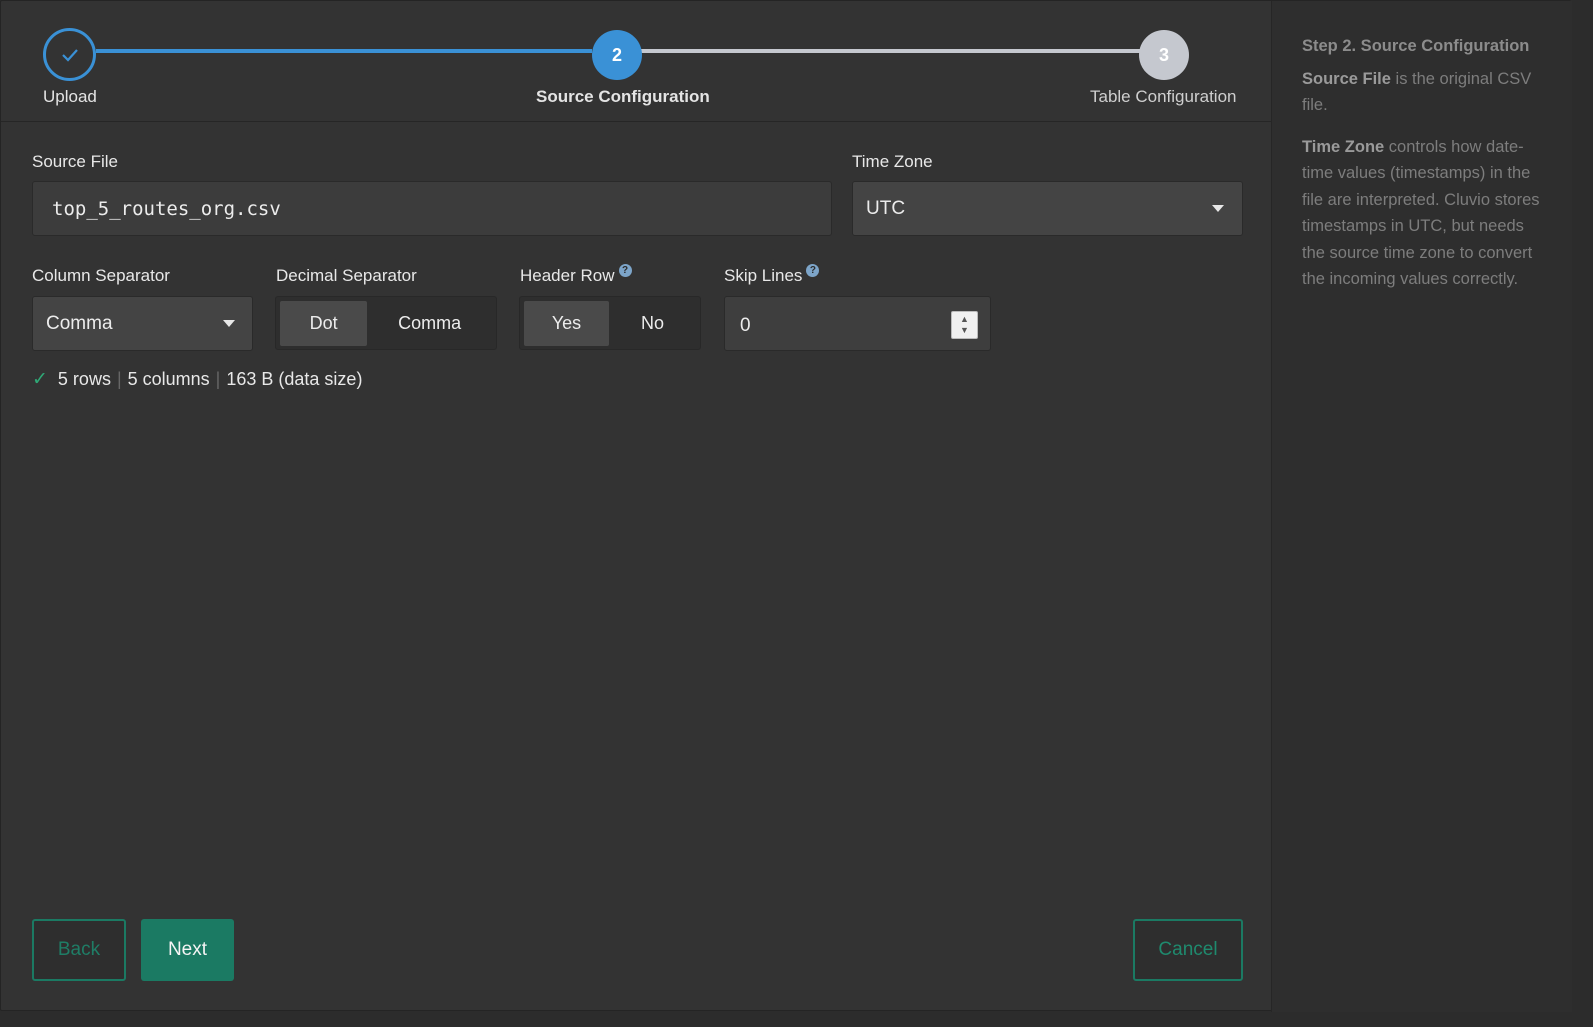  I want to click on decimal-separator-toggle: Dot Comma, so click(386, 323).